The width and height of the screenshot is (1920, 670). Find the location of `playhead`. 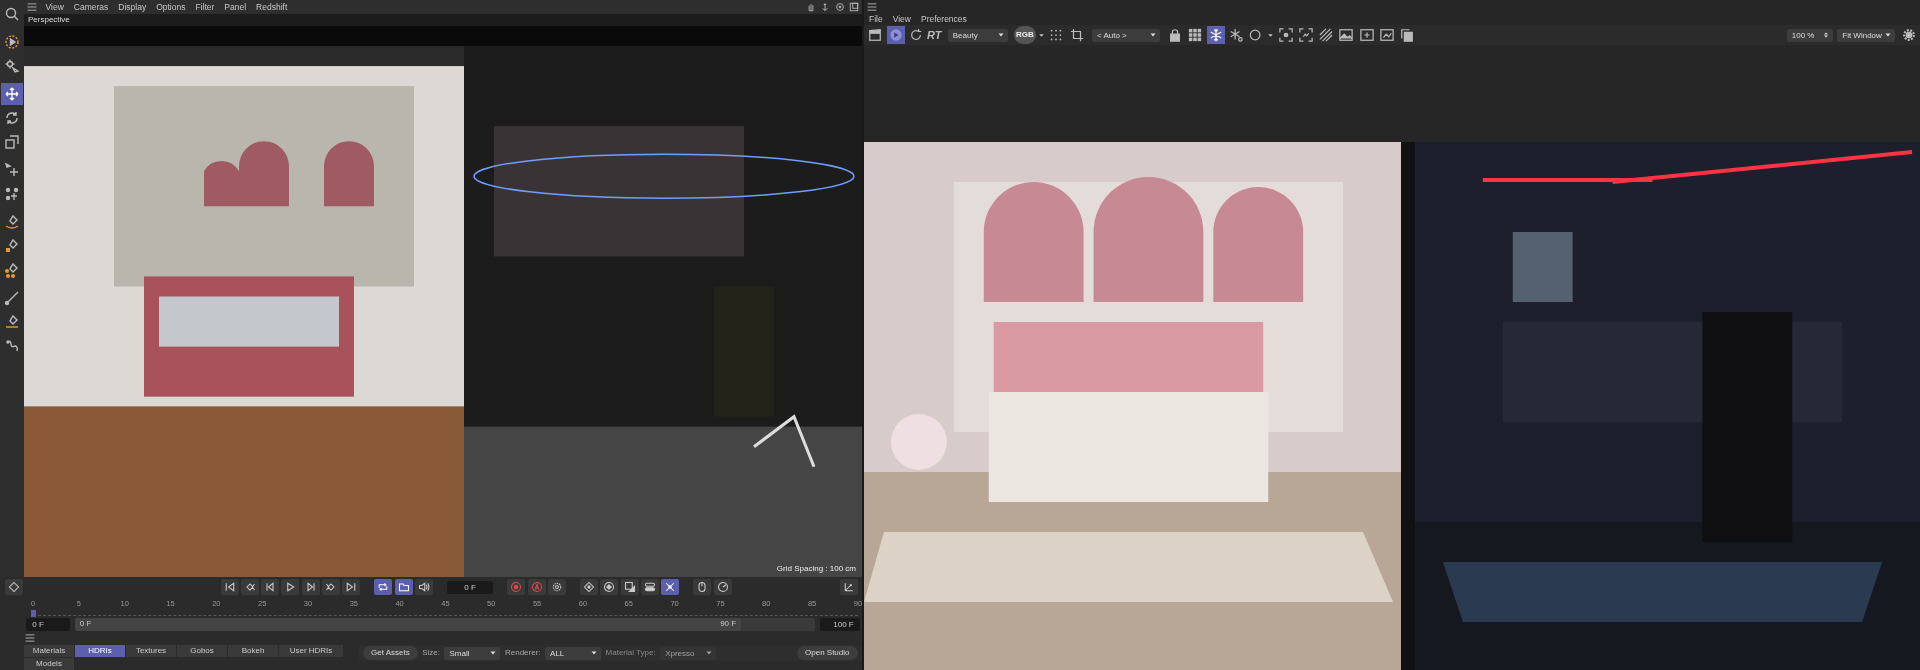

playhead is located at coordinates (33, 613).